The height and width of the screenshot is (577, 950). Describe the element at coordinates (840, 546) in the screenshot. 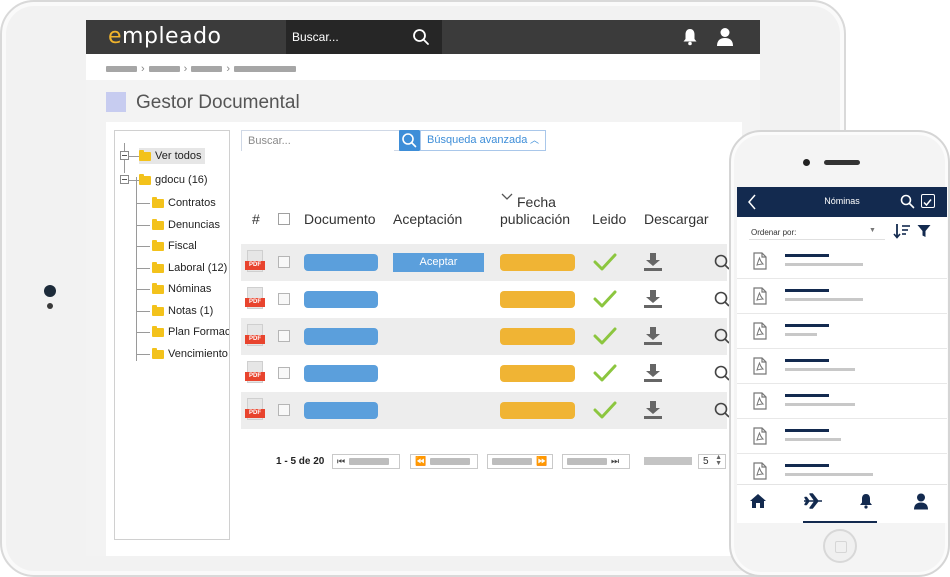

I see `phone-home-button` at that location.